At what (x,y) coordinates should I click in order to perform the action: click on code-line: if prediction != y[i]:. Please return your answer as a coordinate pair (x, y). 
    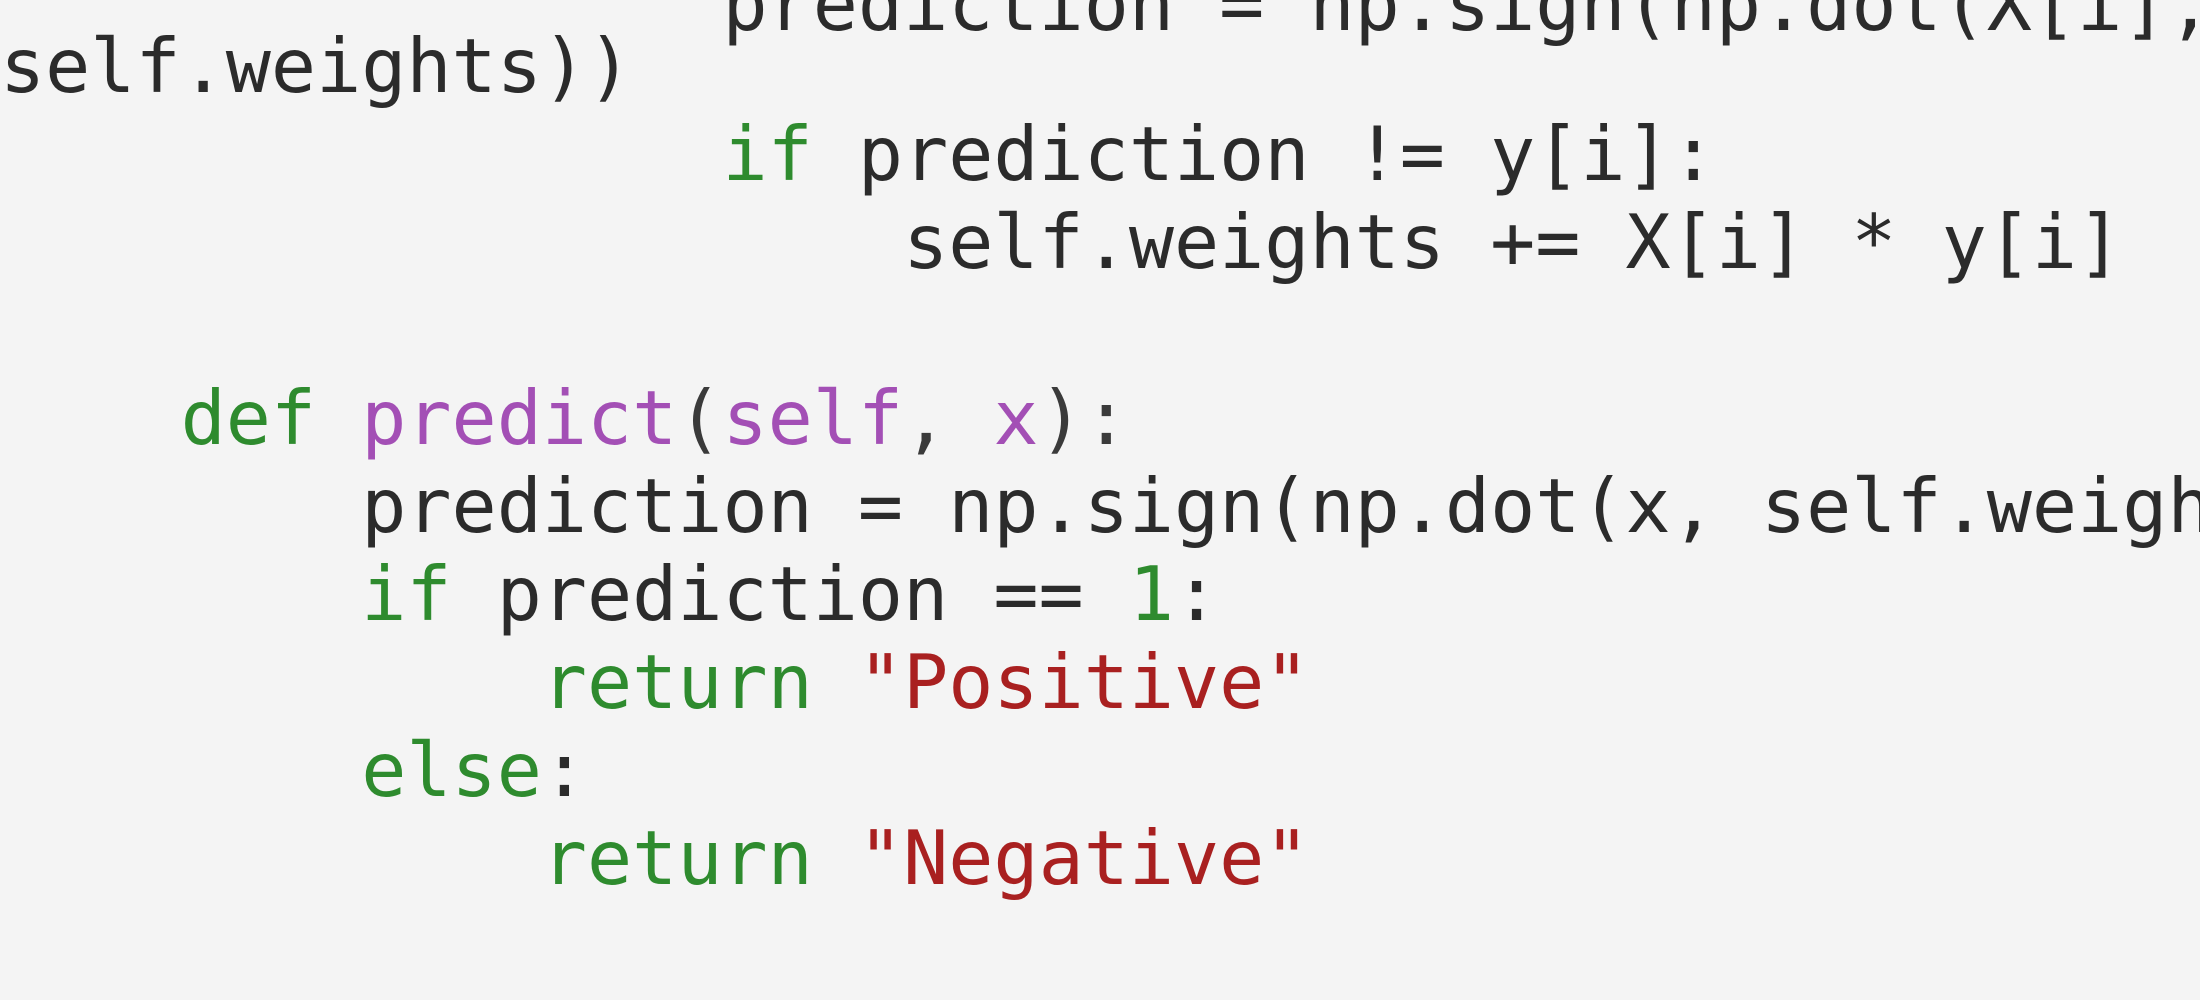
    Looking at the image, I should click on (1100, 154).